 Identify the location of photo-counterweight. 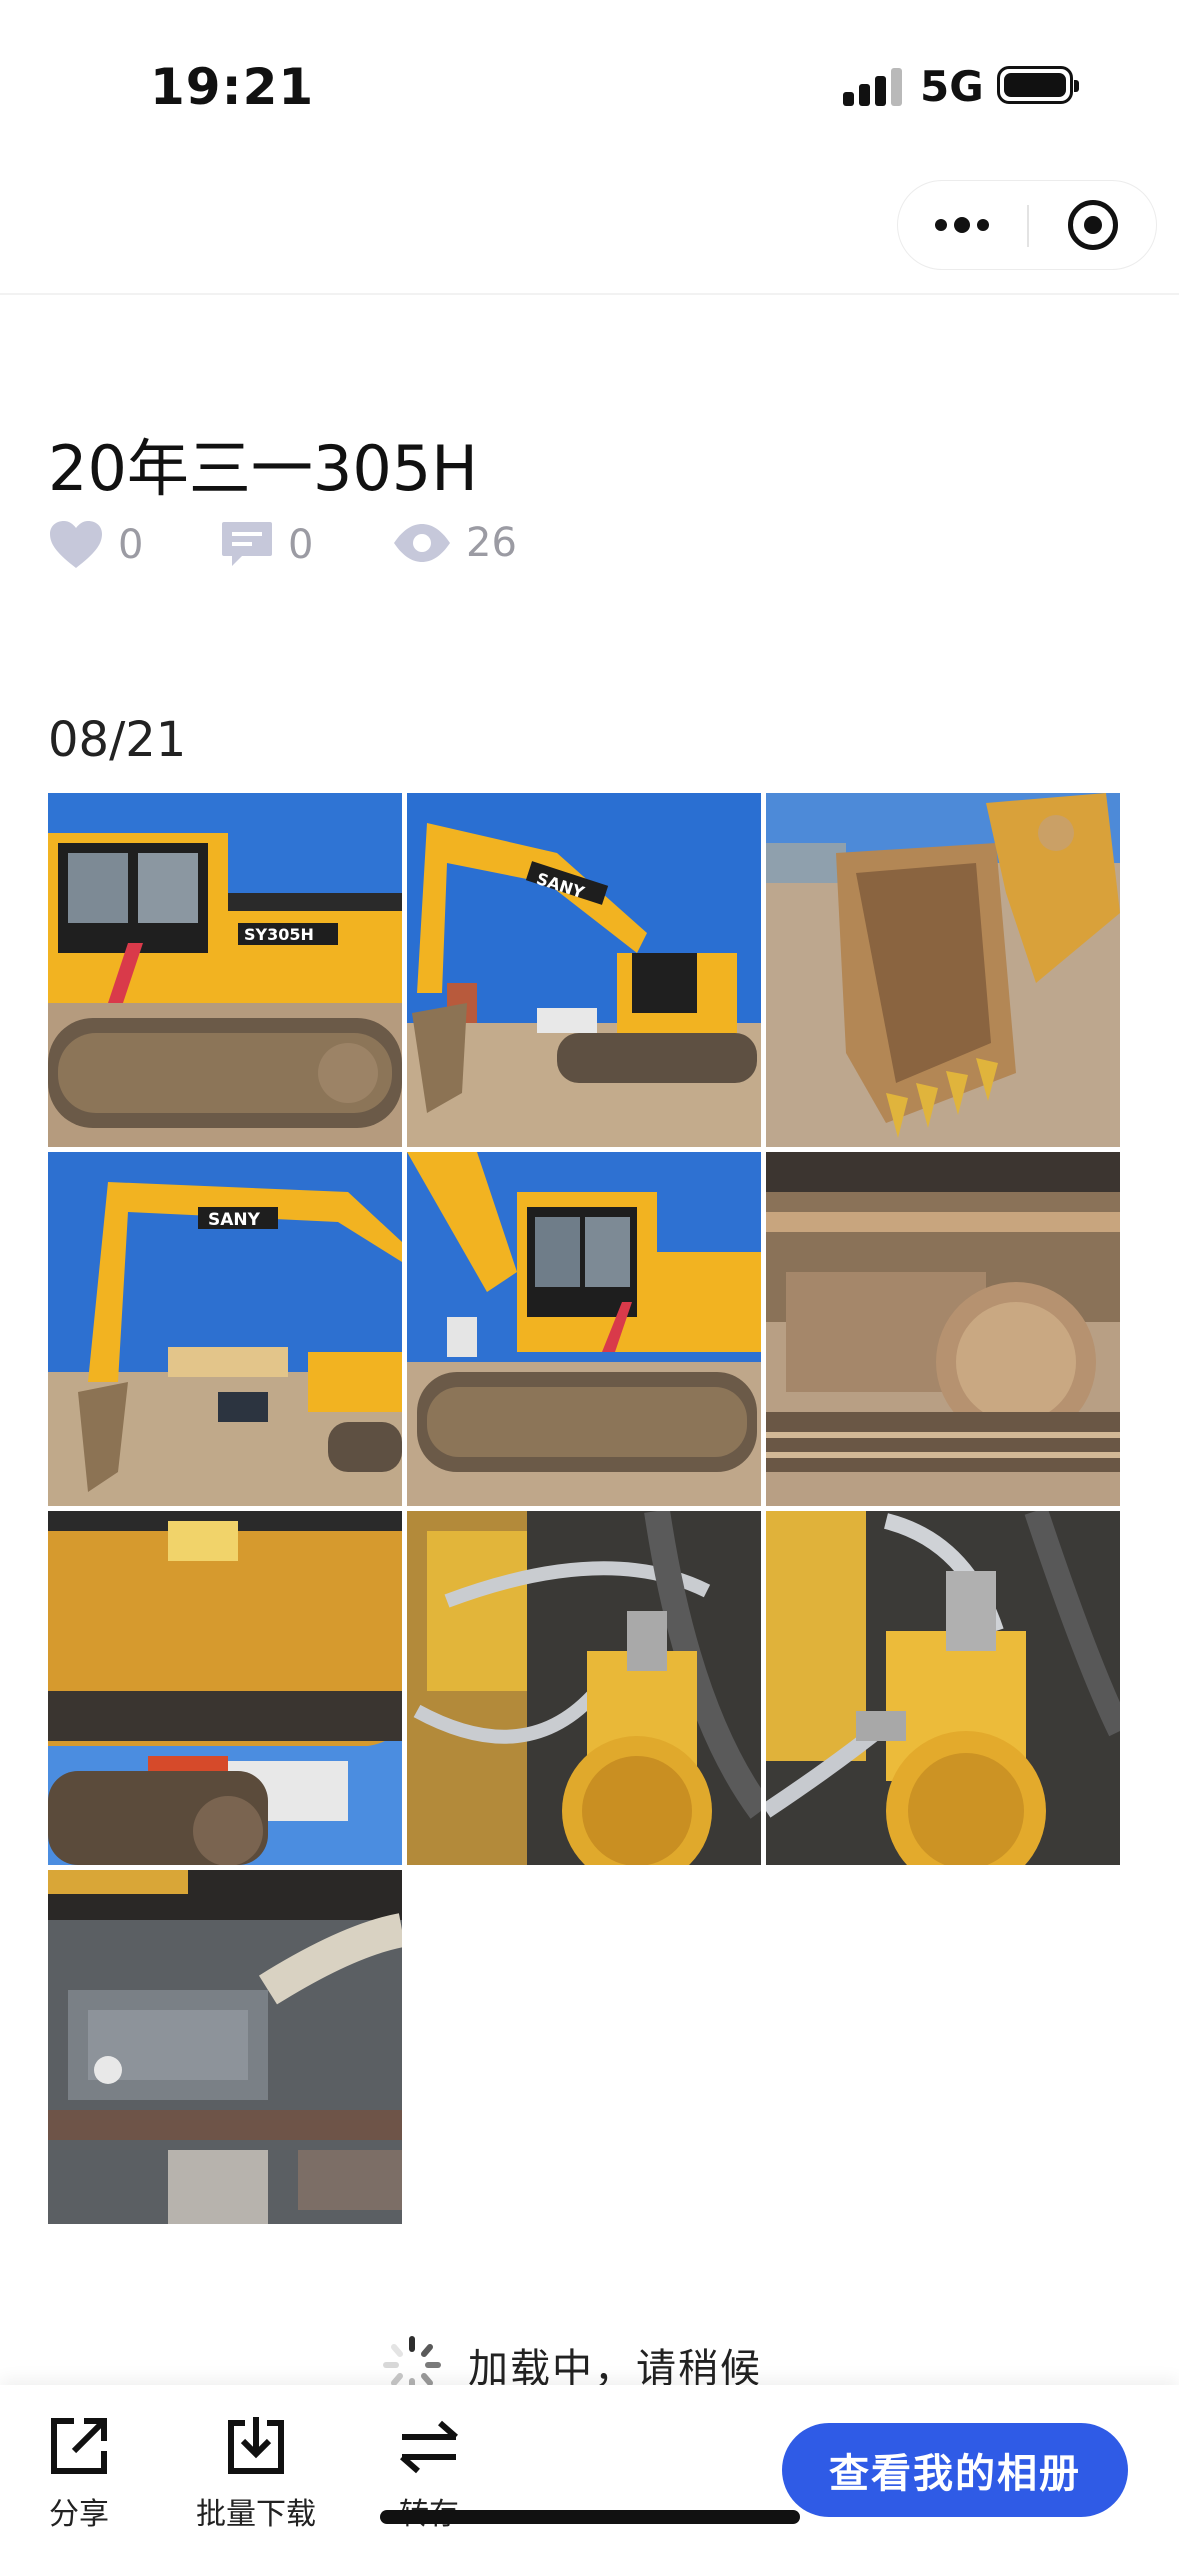
(225, 1688).